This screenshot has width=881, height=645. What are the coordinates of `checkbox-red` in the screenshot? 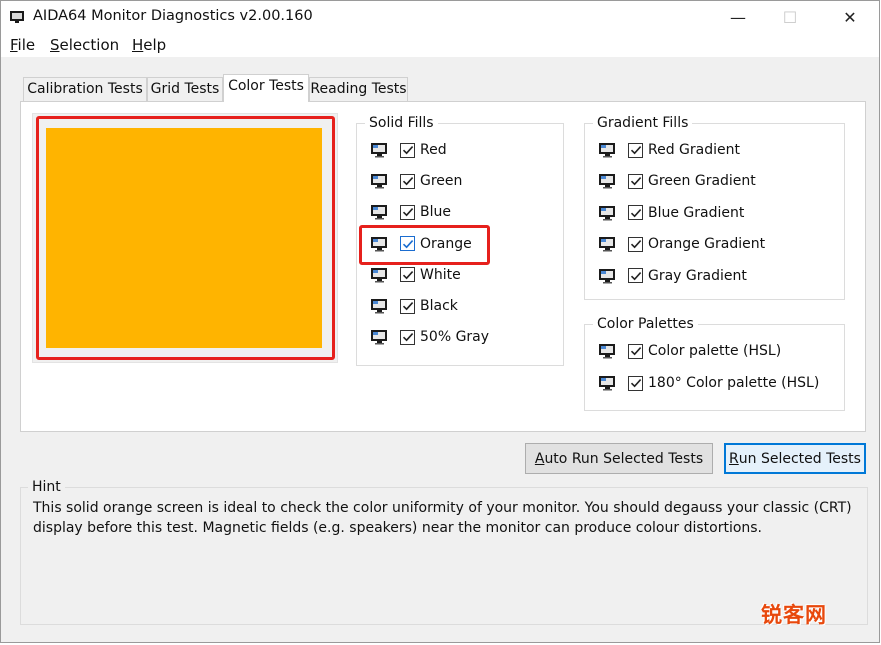 It's located at (407, 150).